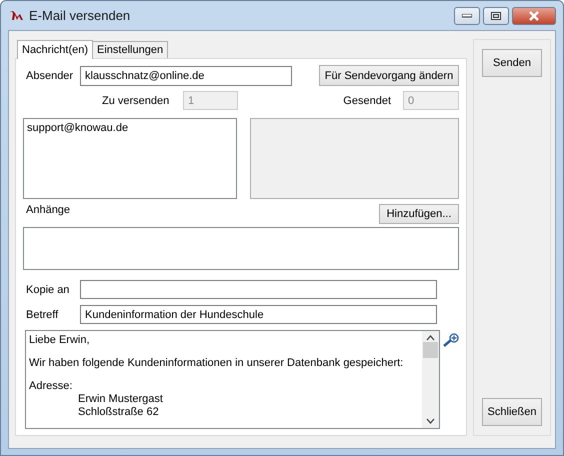 Image resolution: width=564 pixels, height=456 pixels. I want to click on close-button, so click(534, 16).